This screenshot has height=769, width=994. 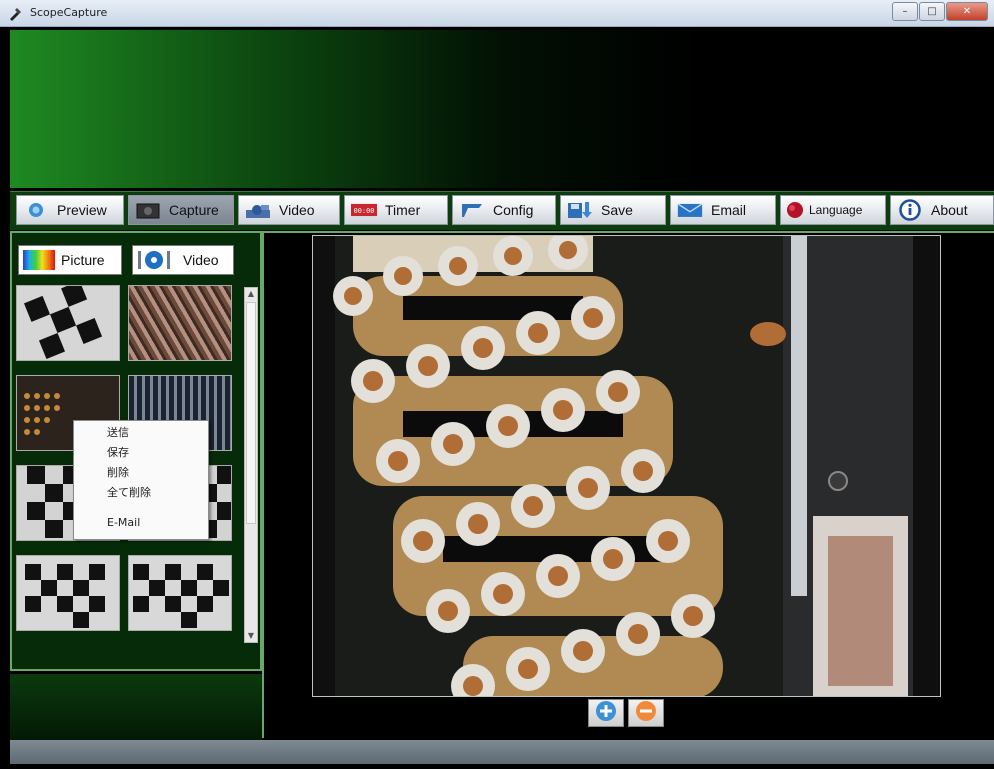 I want to click on camera-icon, so click(x=148, y=210).